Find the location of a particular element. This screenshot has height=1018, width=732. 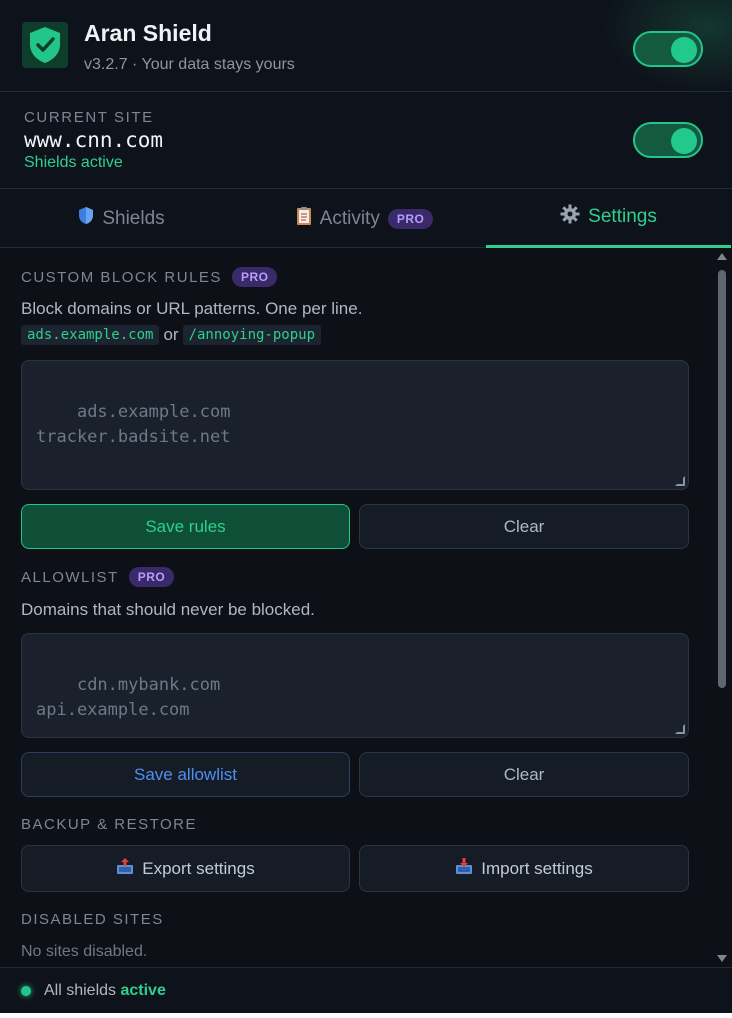

section-heading: BACKUP & RESTORE is located at coordinates (109, 824).